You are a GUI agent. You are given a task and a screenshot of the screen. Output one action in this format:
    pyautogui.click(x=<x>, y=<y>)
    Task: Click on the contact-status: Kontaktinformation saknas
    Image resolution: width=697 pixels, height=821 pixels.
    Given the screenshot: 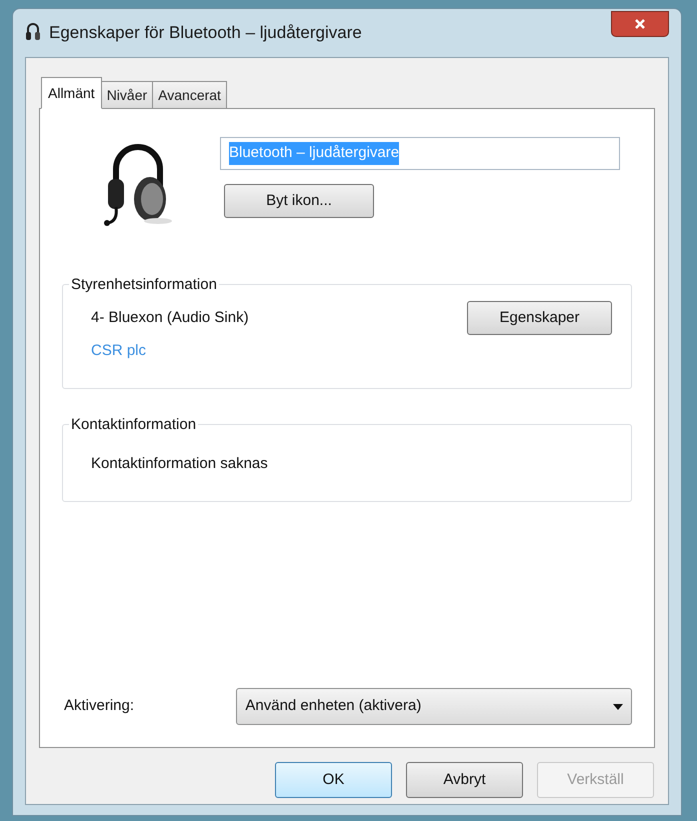 What is the action you would take?
    pyautogui.click(x=179, y=464)
    